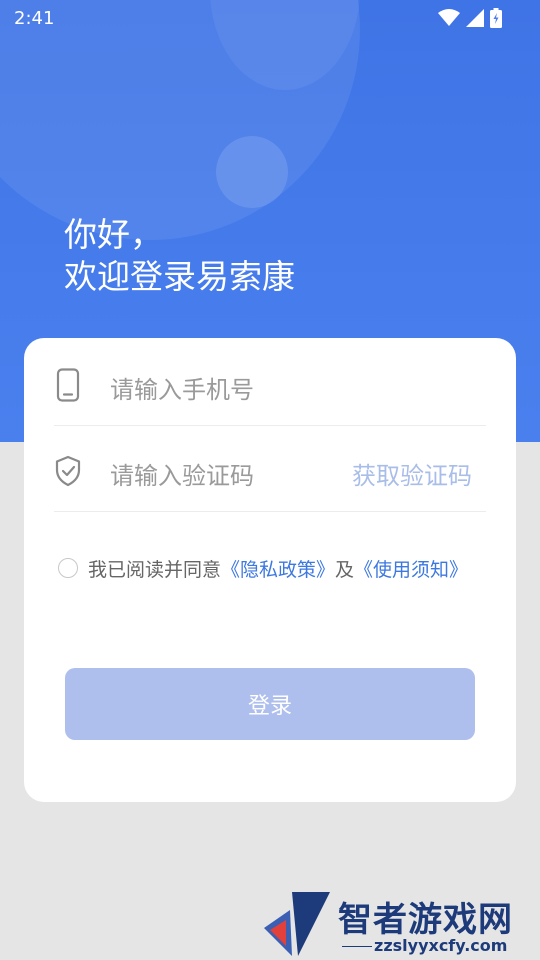 The image size is (540, 960). Describe the element at coordinates (270, 471) in the screenshot. I see `verification-code-field: 请输入验证码 获取验证码` at that location.